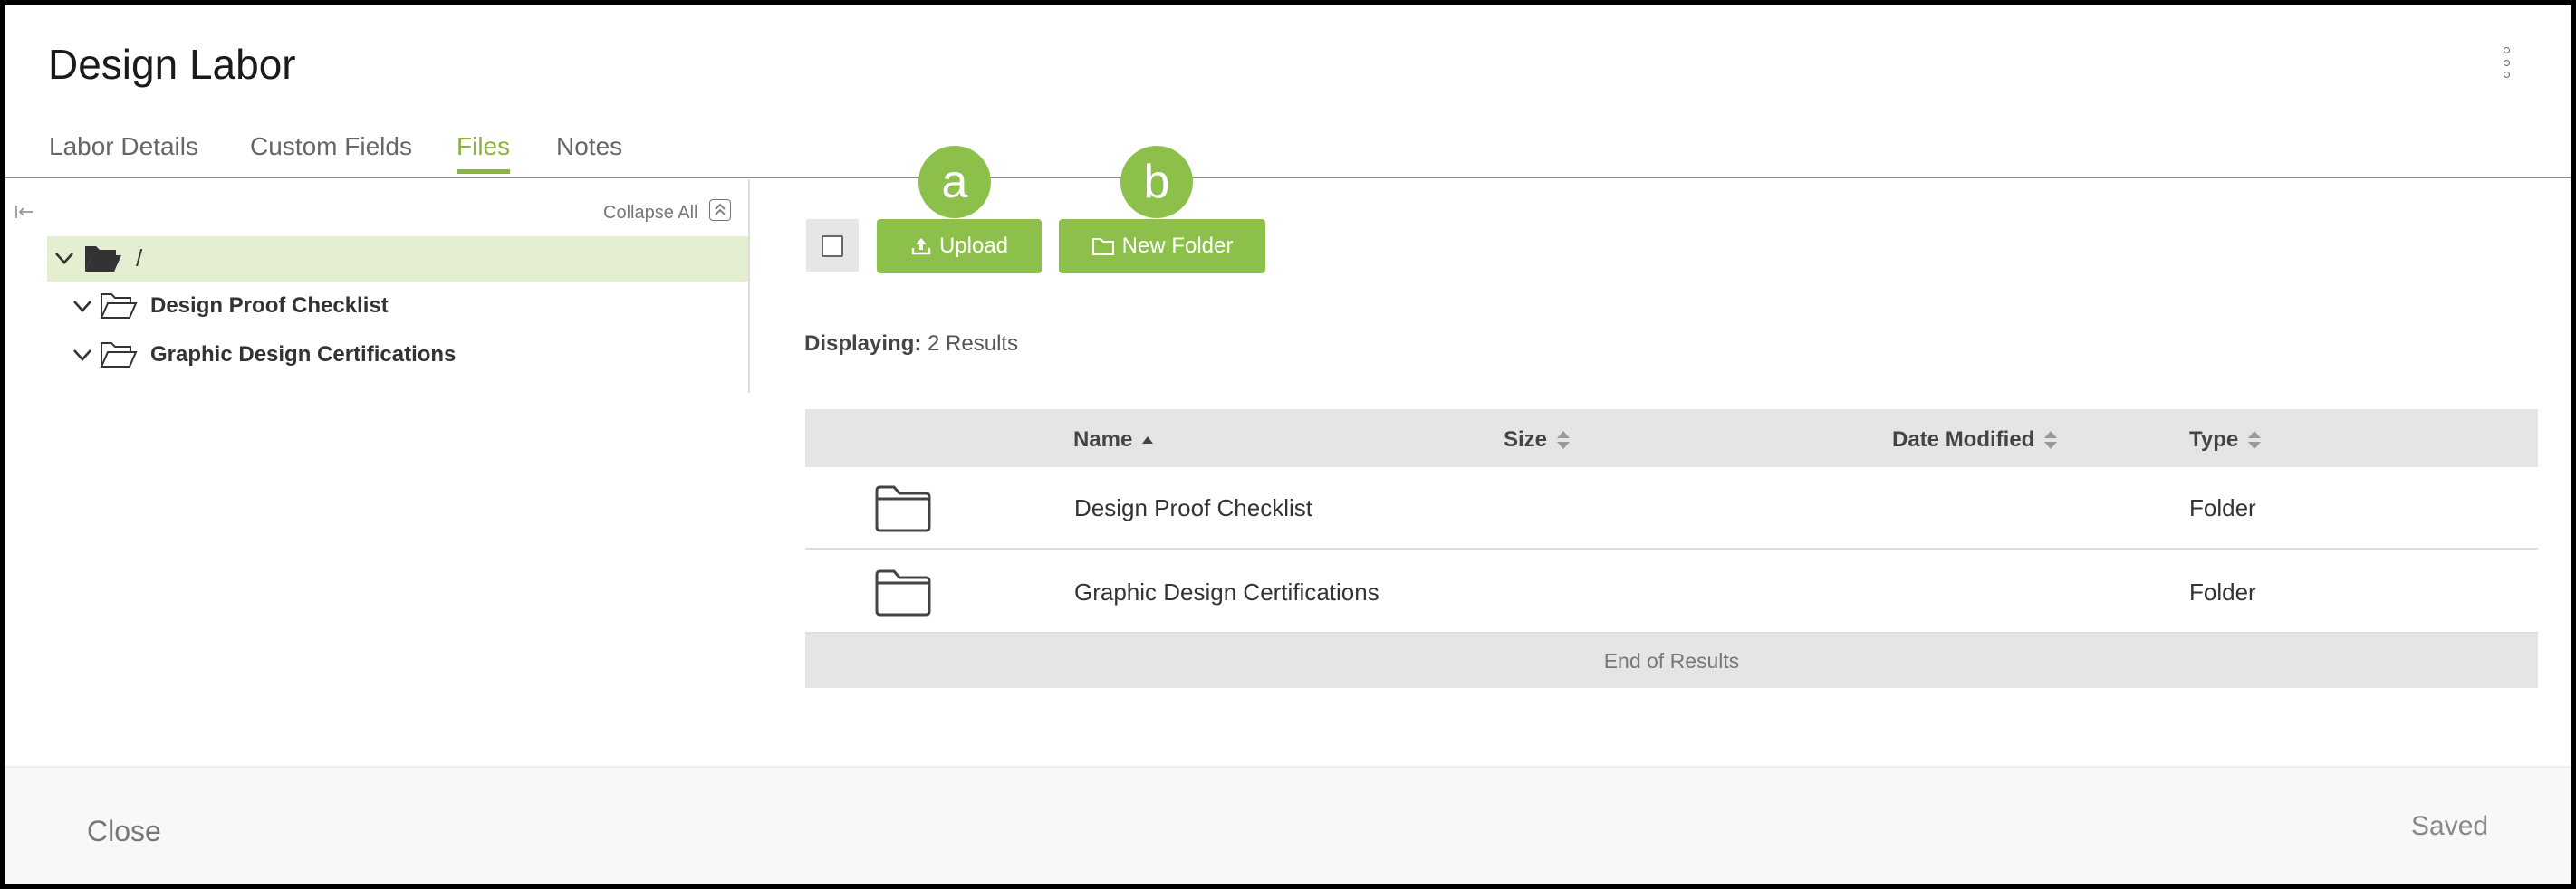  I want to click on tree-root-label: /, so click(139, 258).